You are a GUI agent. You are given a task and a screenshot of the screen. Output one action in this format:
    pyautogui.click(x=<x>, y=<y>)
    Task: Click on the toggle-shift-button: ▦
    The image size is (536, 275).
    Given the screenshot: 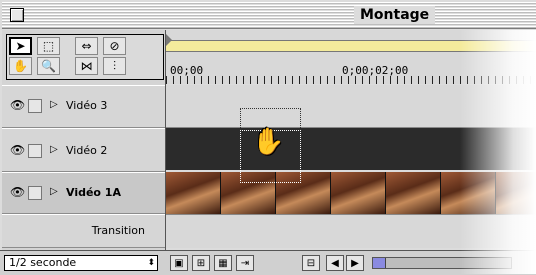 What is the action you would take?
    pyautogui.click(x=223, y=263)
    